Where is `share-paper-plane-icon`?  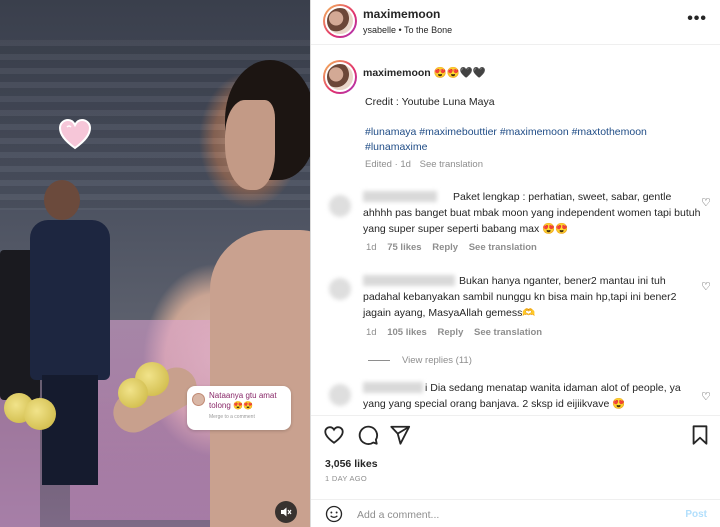 share-paper-plane-icon is located at coordinates (400, 435).